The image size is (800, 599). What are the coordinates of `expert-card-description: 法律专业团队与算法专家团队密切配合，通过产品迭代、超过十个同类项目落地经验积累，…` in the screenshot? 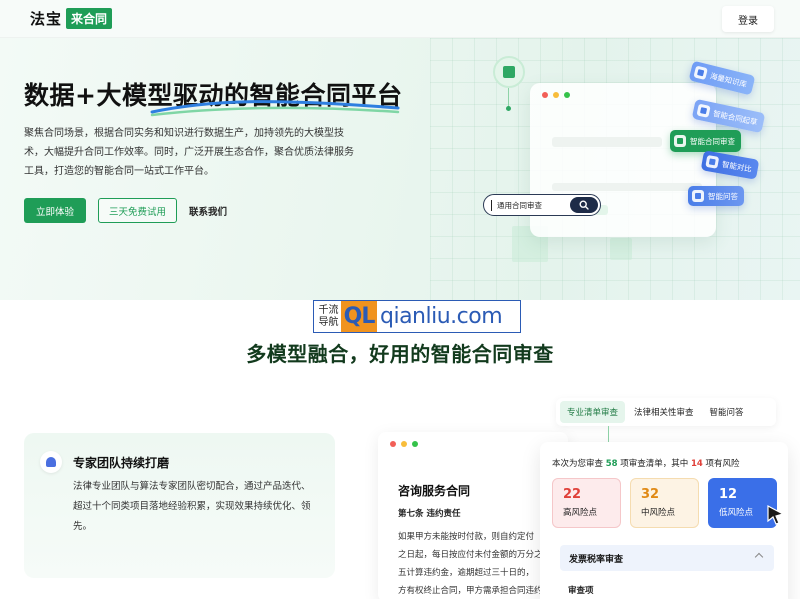 It's located at (192, 506).